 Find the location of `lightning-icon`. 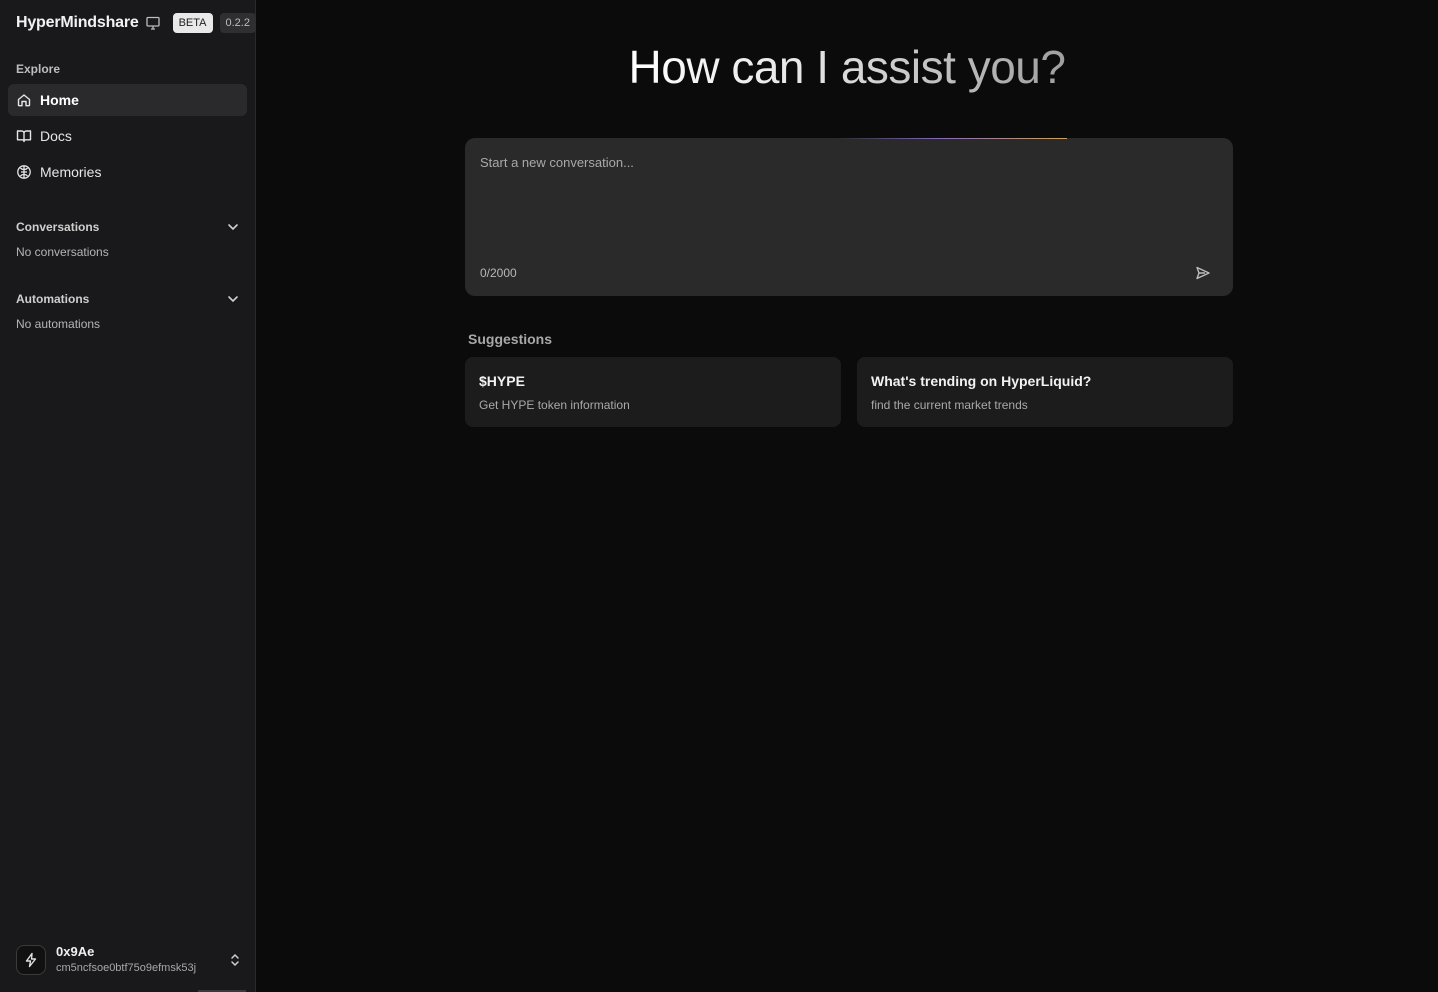

lightning-icon is located at coordinates (31, 960).